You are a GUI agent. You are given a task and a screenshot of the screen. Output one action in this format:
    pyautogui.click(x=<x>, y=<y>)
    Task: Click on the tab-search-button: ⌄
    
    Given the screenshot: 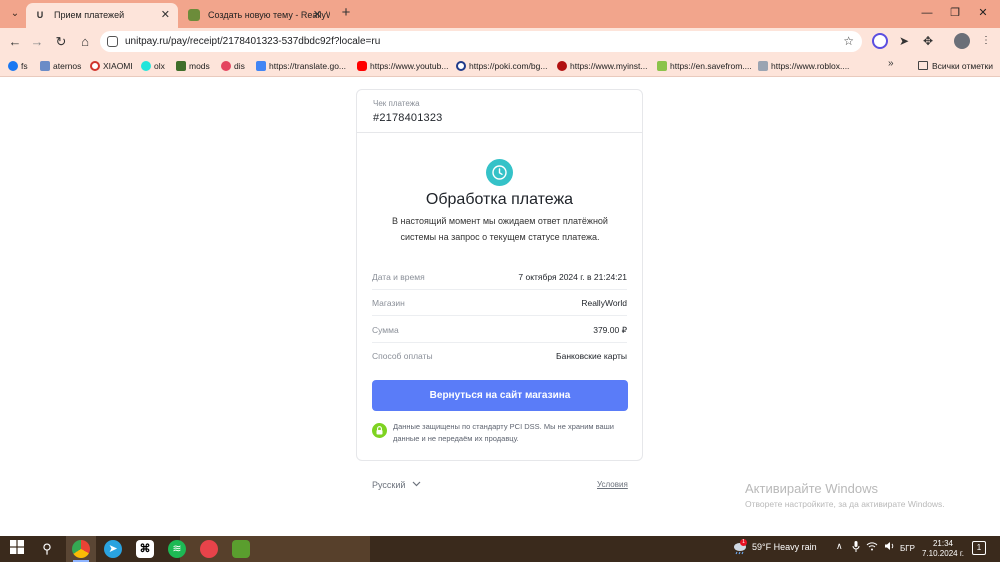 What is the action you would take?
    pyautogui.click(x=15, y=14)
    